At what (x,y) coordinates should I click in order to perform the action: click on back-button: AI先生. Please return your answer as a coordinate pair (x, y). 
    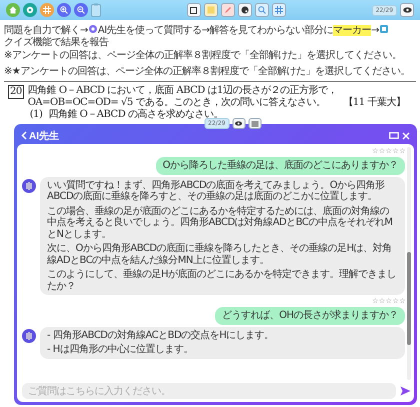
    Looking at the image, I should click on (40, 135).